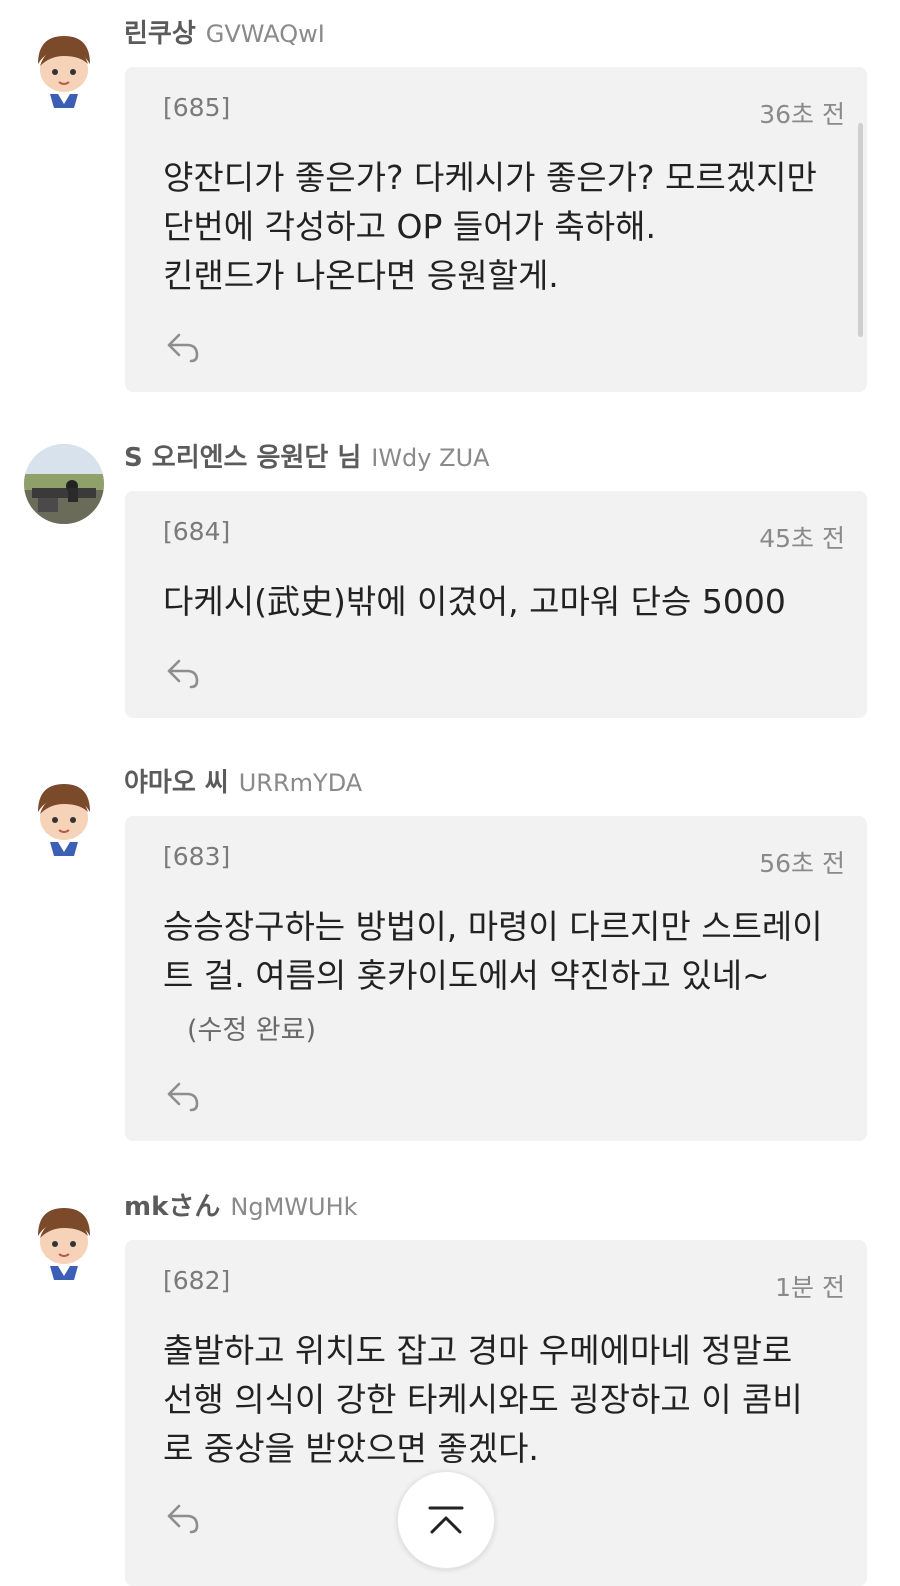 The width and height of the screenshot is (900, 1586). What do you see at coordinates (172, 1207) in the screenshot?
I see `author-name: mkさん` at bounding box center [172, 1207].